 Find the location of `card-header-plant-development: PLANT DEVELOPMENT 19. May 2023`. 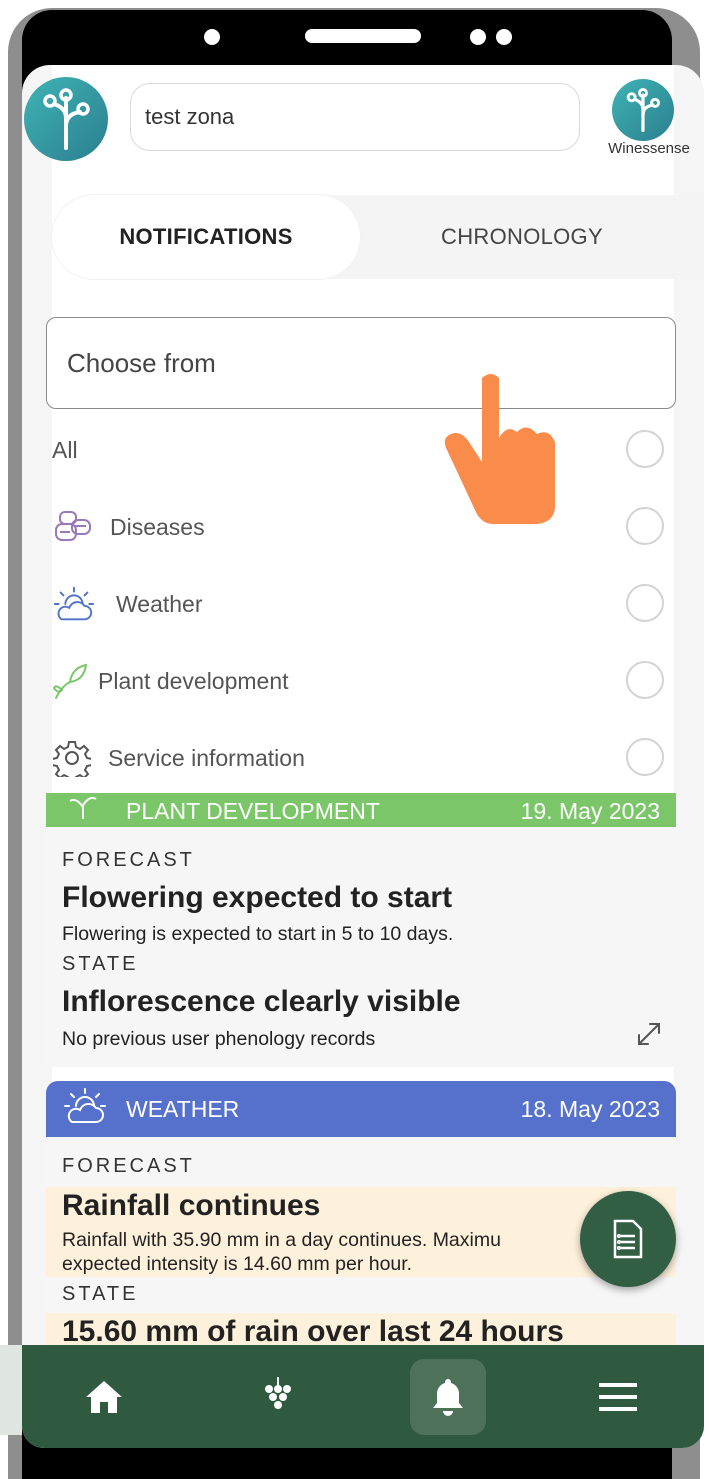

card-header-plant-development: PLANT DEVELOPMENT 19. May 2023 is located at coordinates (361, 810).